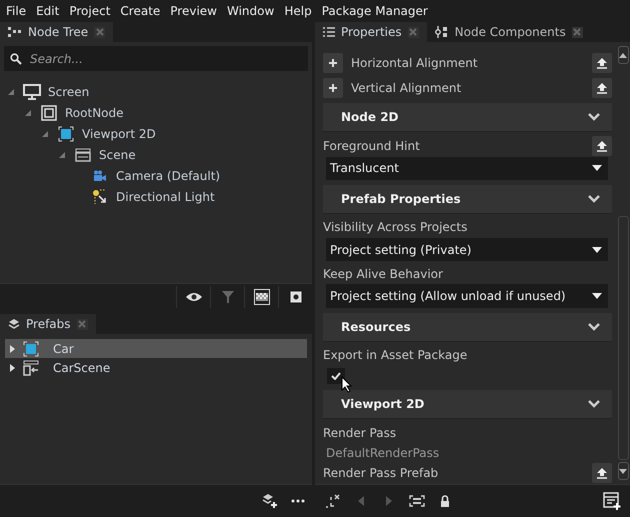 Image resolution: width=630 pixels, height=517 pixels. Describe the element at coordinates (165, 197) in the screenshot. I see `tree-item: Directional Light` at that location.